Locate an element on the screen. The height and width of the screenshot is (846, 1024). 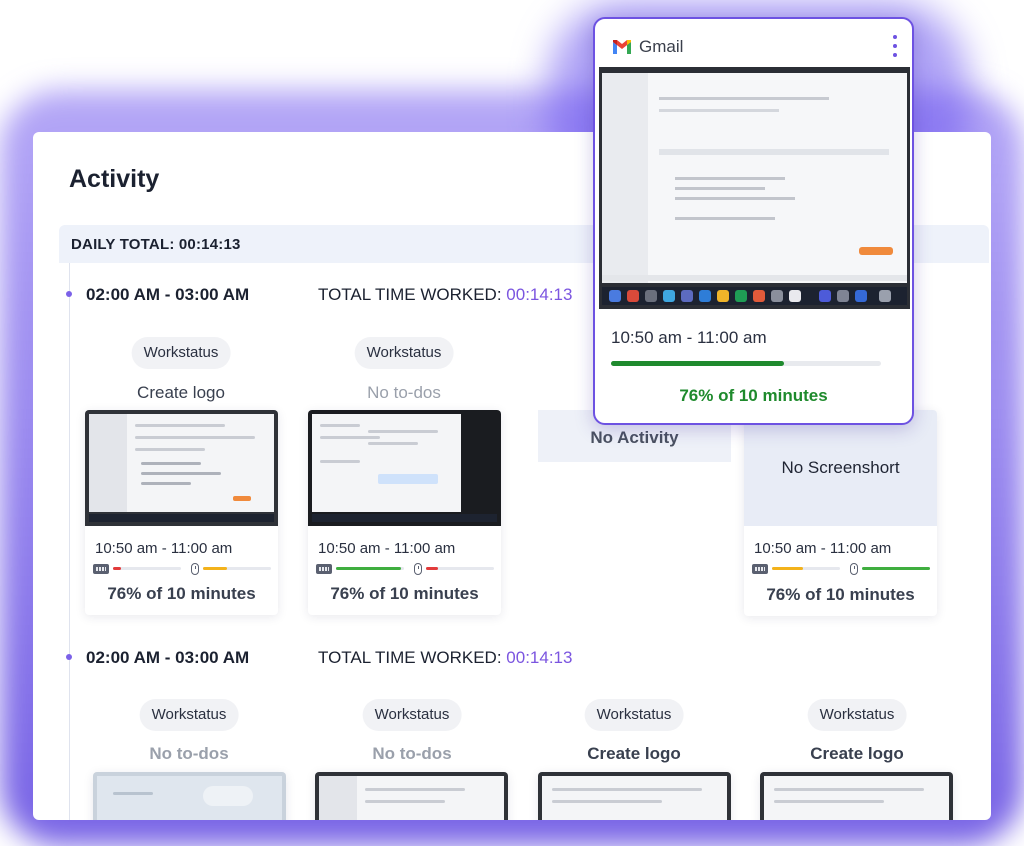
gmail-icon is located at coordinates (622, 47).